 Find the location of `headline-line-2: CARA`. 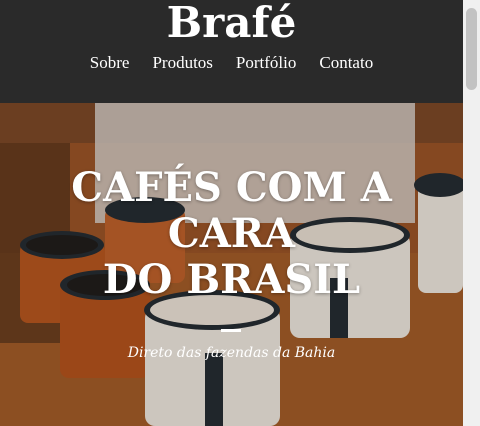

headline-line-2: CARA is located at coordinates (231, 233).